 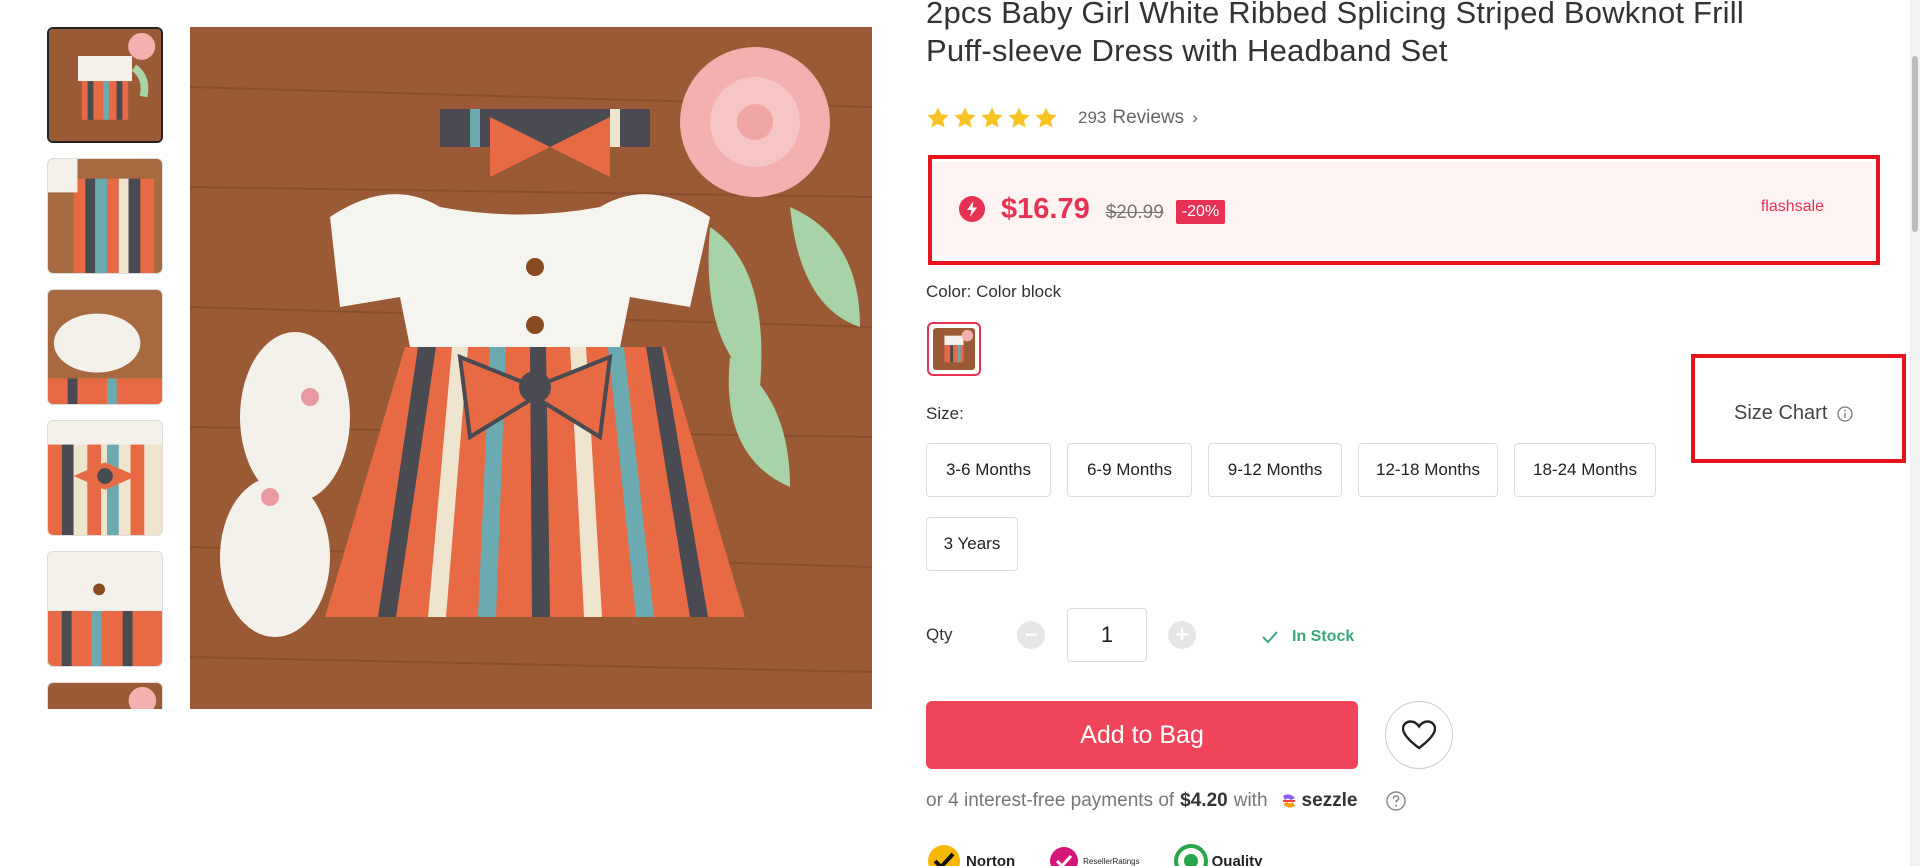 I want to click on size-chart-link: Size Chart, so click(x=1794, y=413).